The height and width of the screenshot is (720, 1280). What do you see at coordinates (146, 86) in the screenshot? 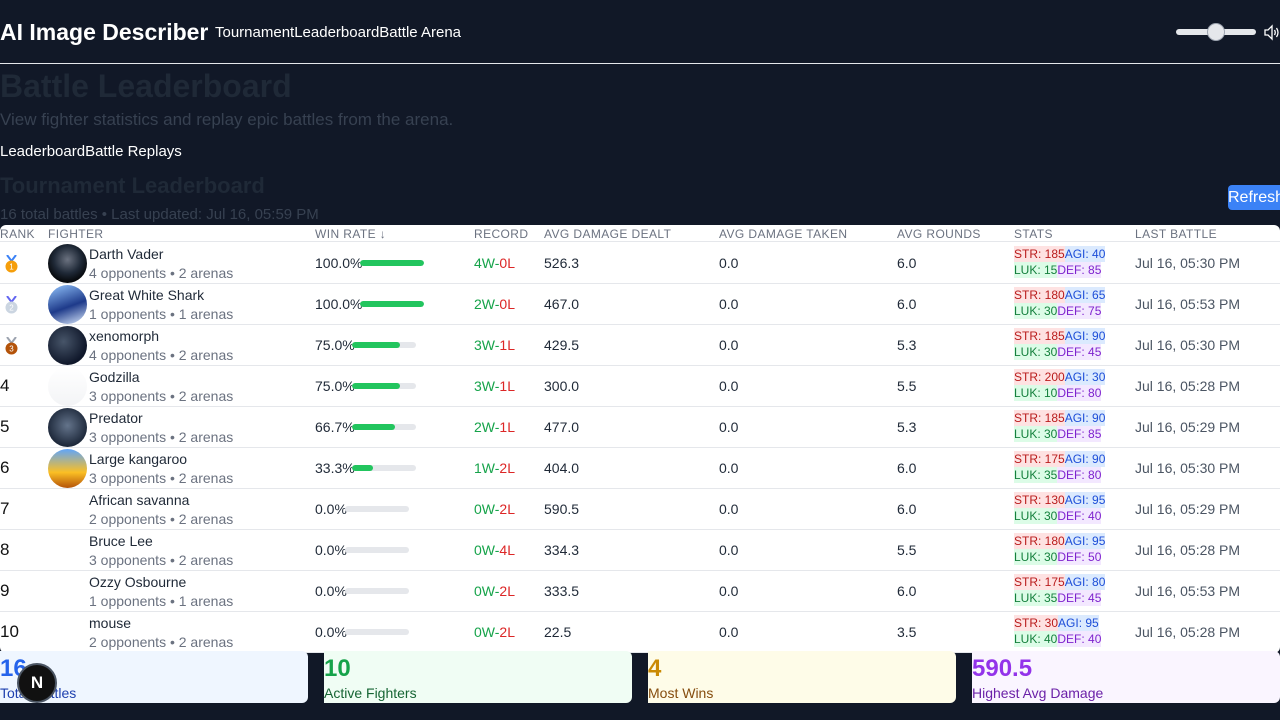
I see `page-title: Battle Leaderboard` at bounding box center [146, 86].